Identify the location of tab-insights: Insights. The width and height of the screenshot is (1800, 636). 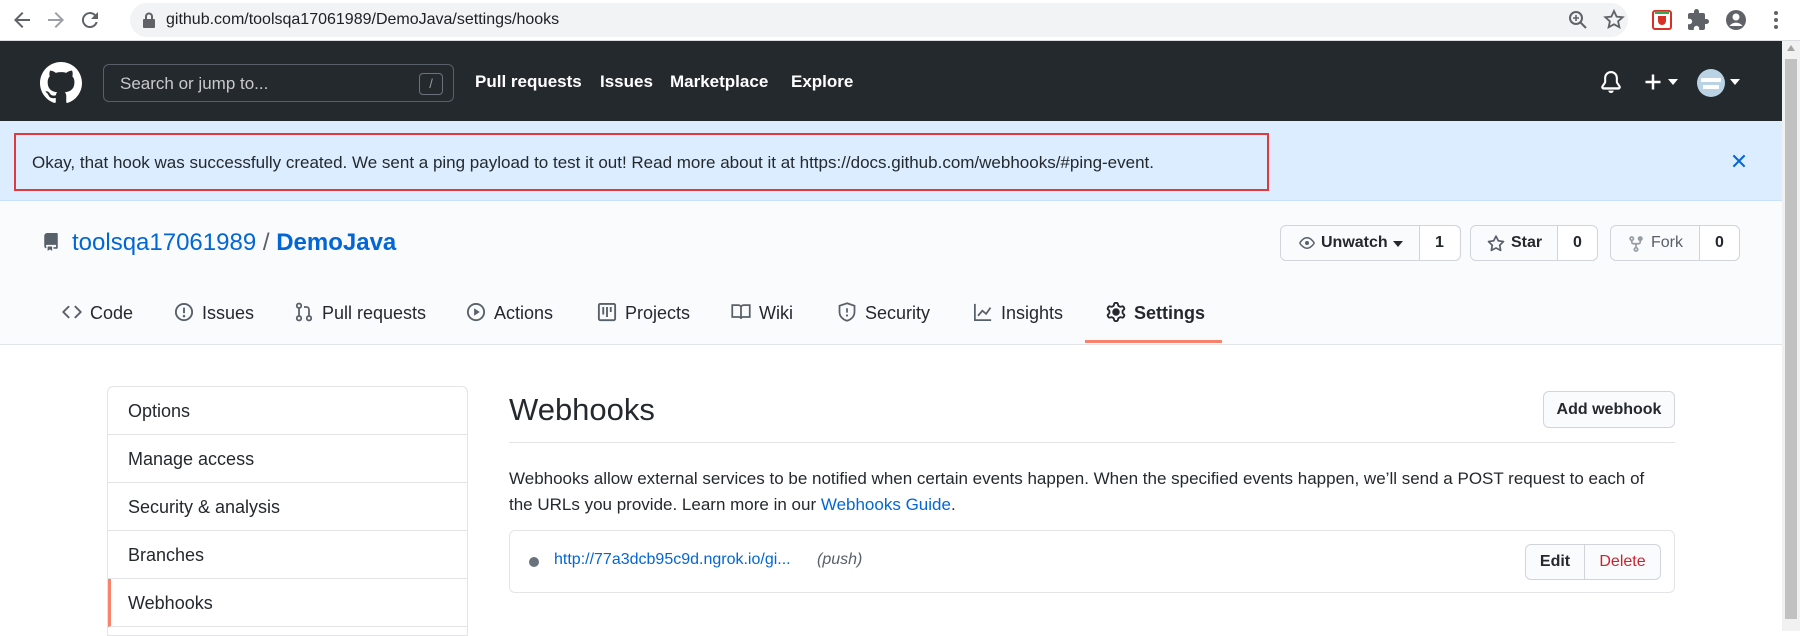
(1018, 324).